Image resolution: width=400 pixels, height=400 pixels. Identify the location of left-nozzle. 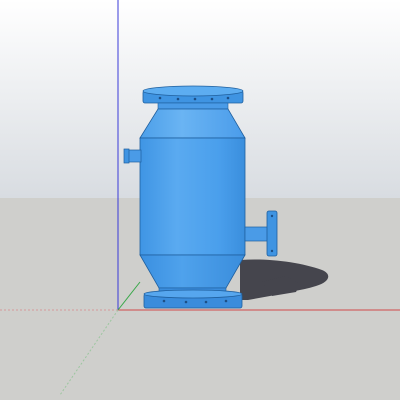
(132, 156).